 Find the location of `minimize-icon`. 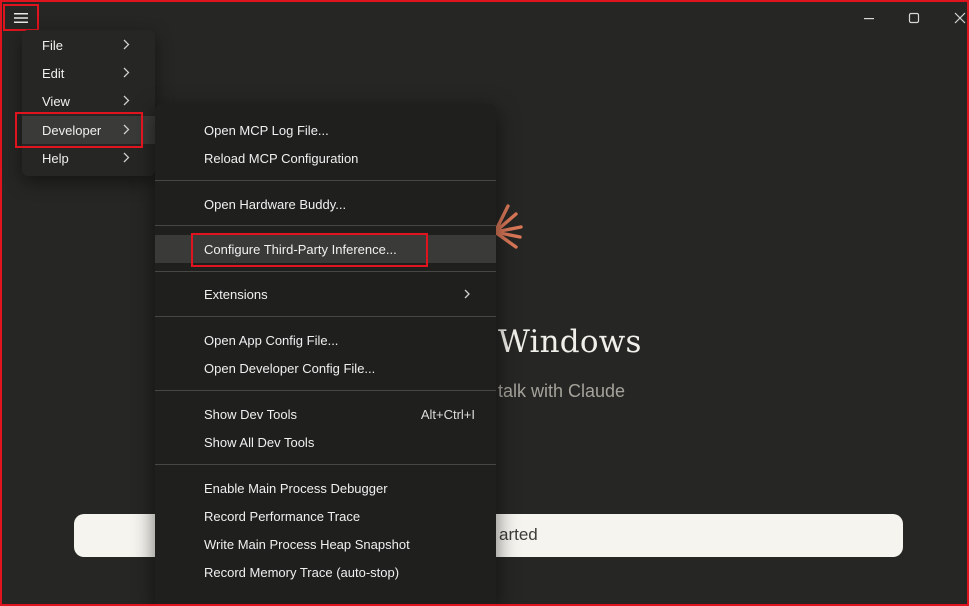

minimize-icon is located at coordinates (869, 19).